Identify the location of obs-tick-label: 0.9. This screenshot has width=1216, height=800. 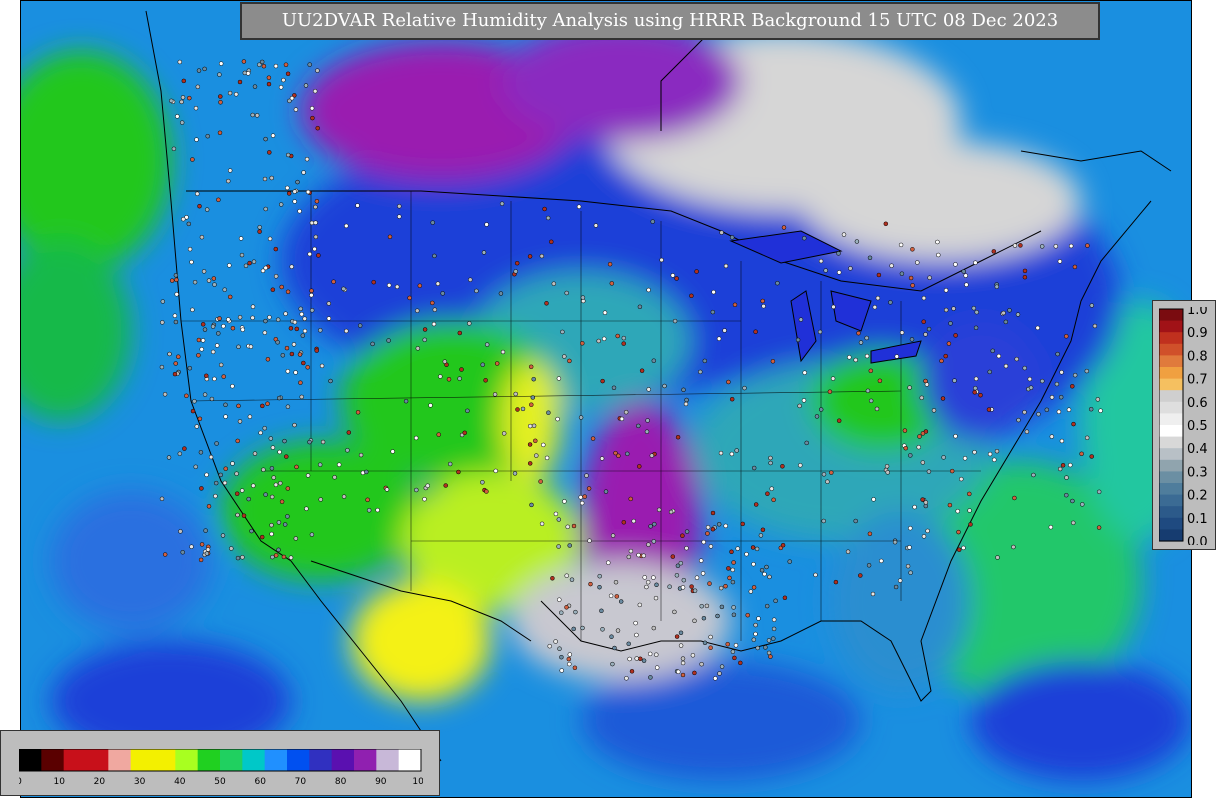
(1197, 333).